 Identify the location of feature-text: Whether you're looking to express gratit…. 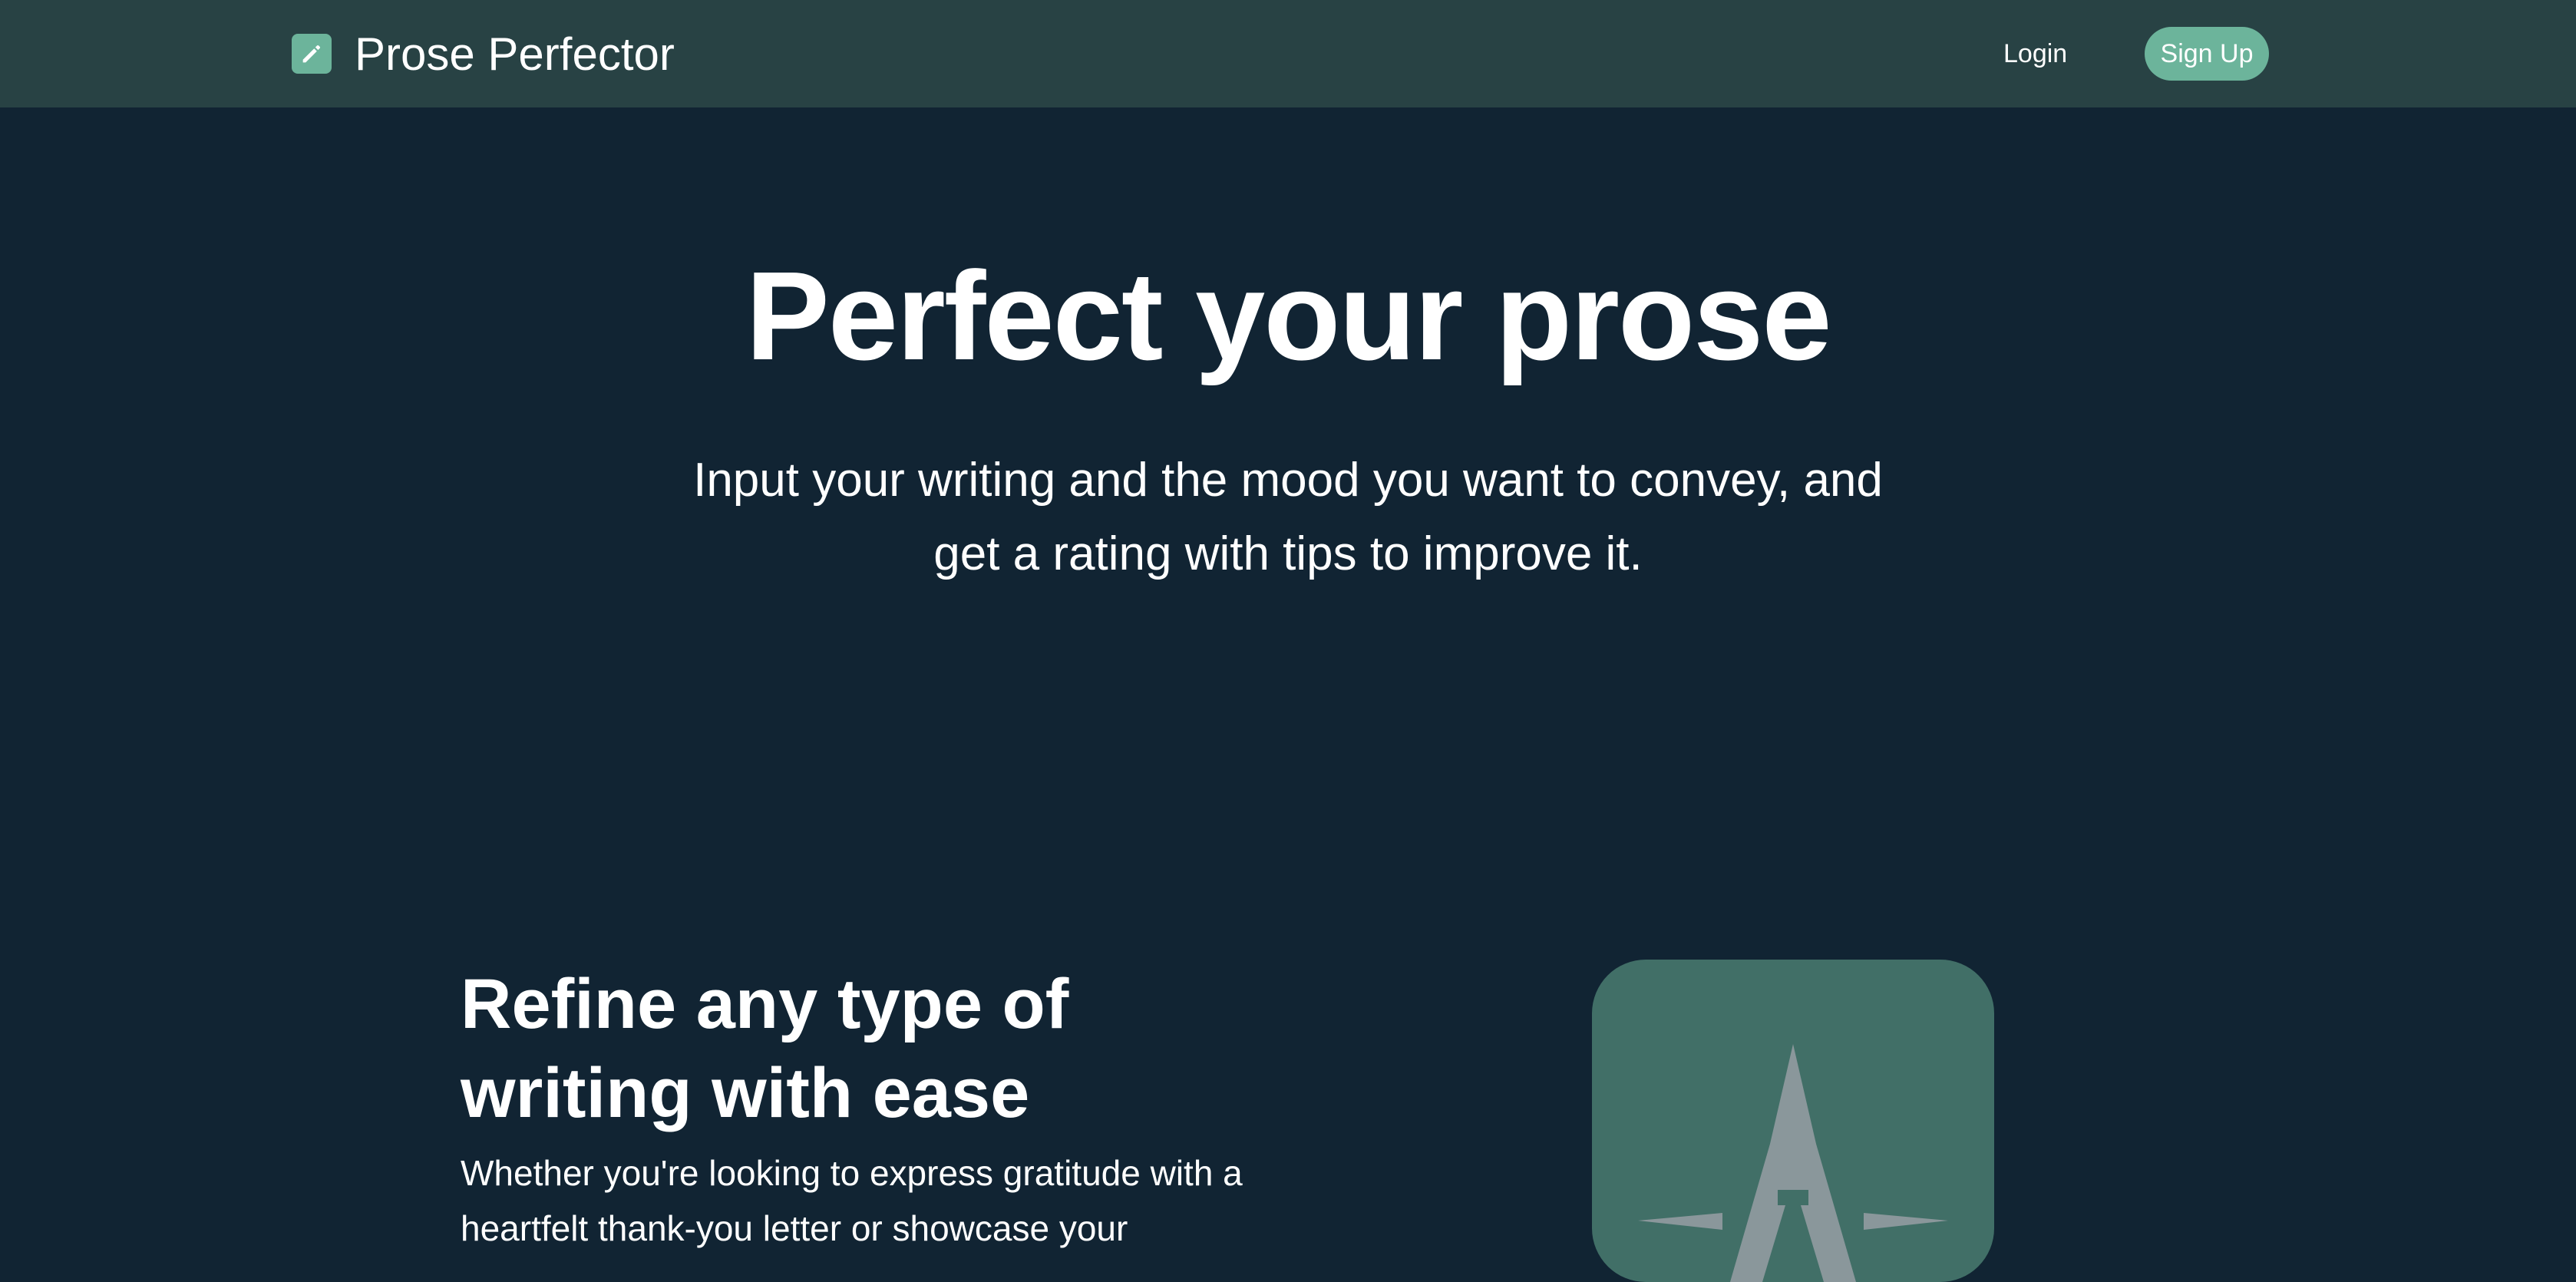
(852, 1200).